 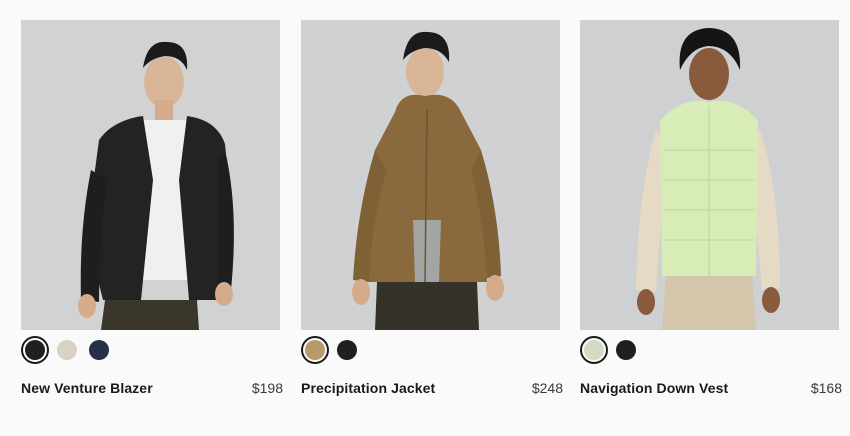 What do you see at coordinates (368, 388) in the screenshot?
I see `product-name: Precipitation Jacket` at bounding box center [368, 388].